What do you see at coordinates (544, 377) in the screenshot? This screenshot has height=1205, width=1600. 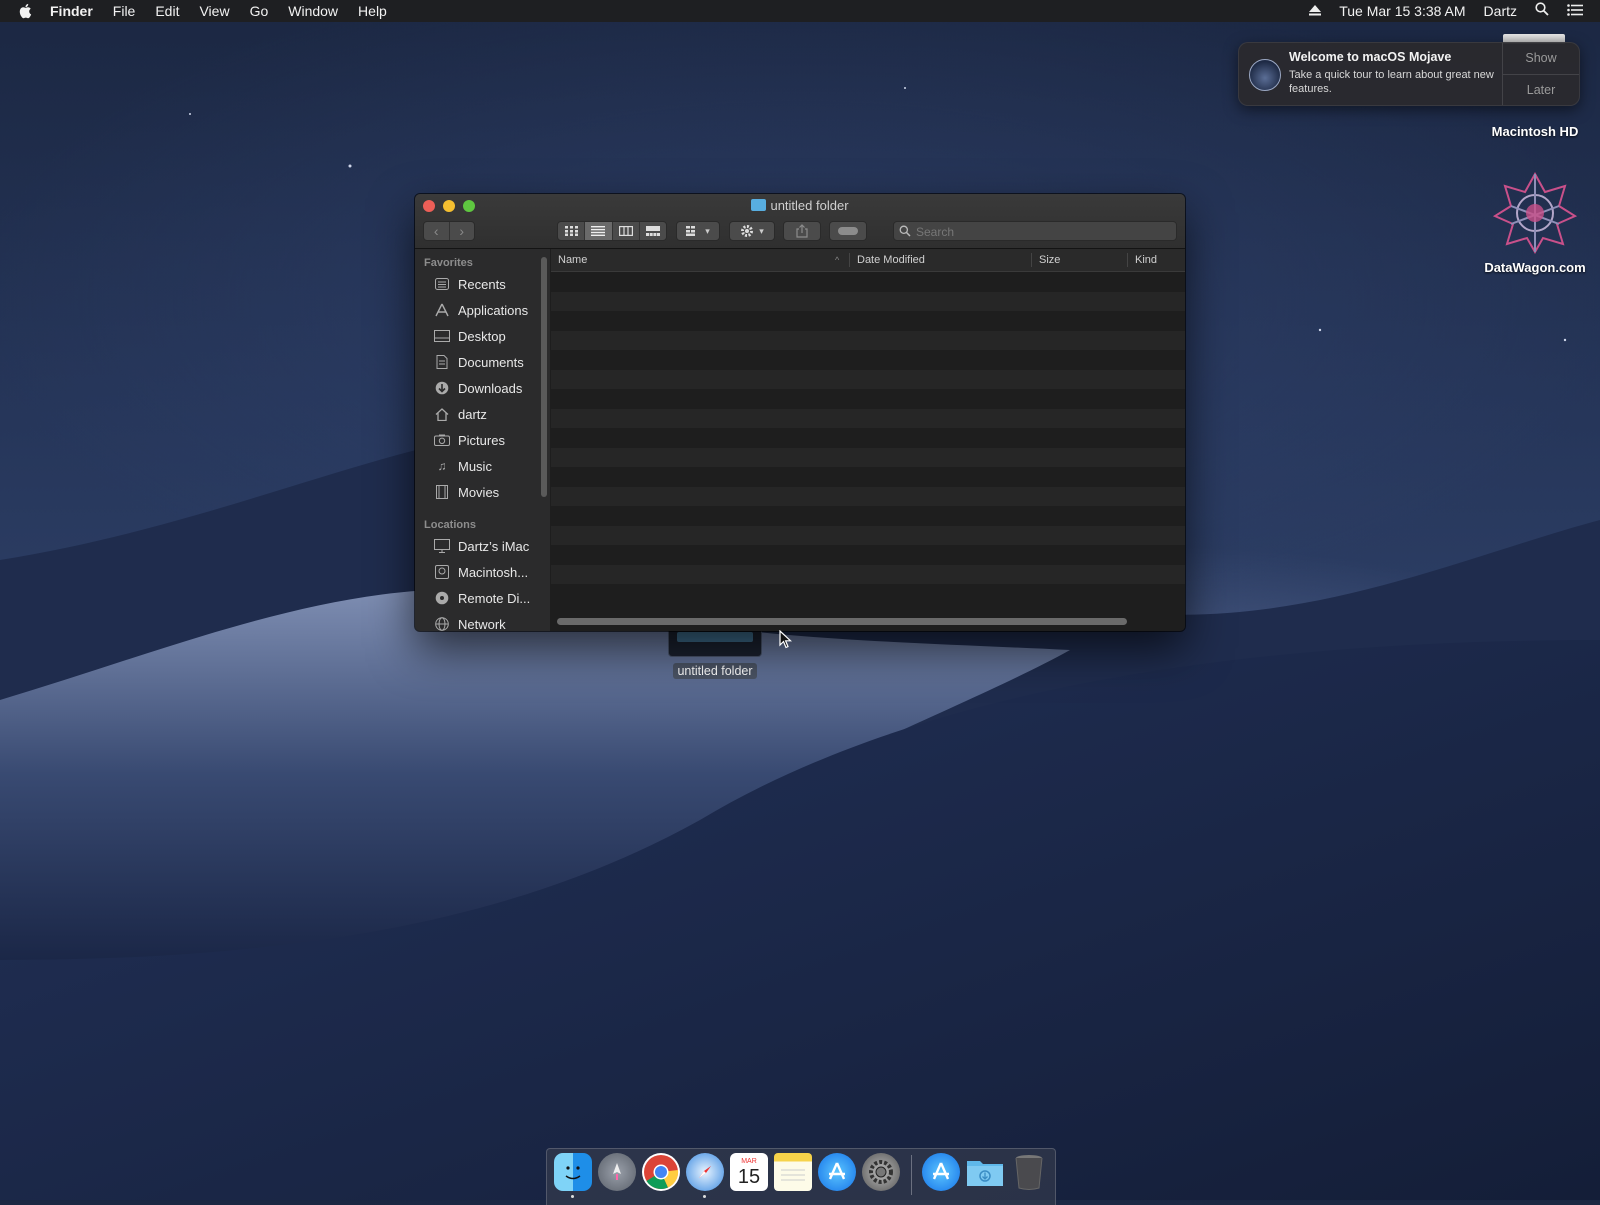 I see `sidebar-scrollbar` at bounding box center [544, 377].